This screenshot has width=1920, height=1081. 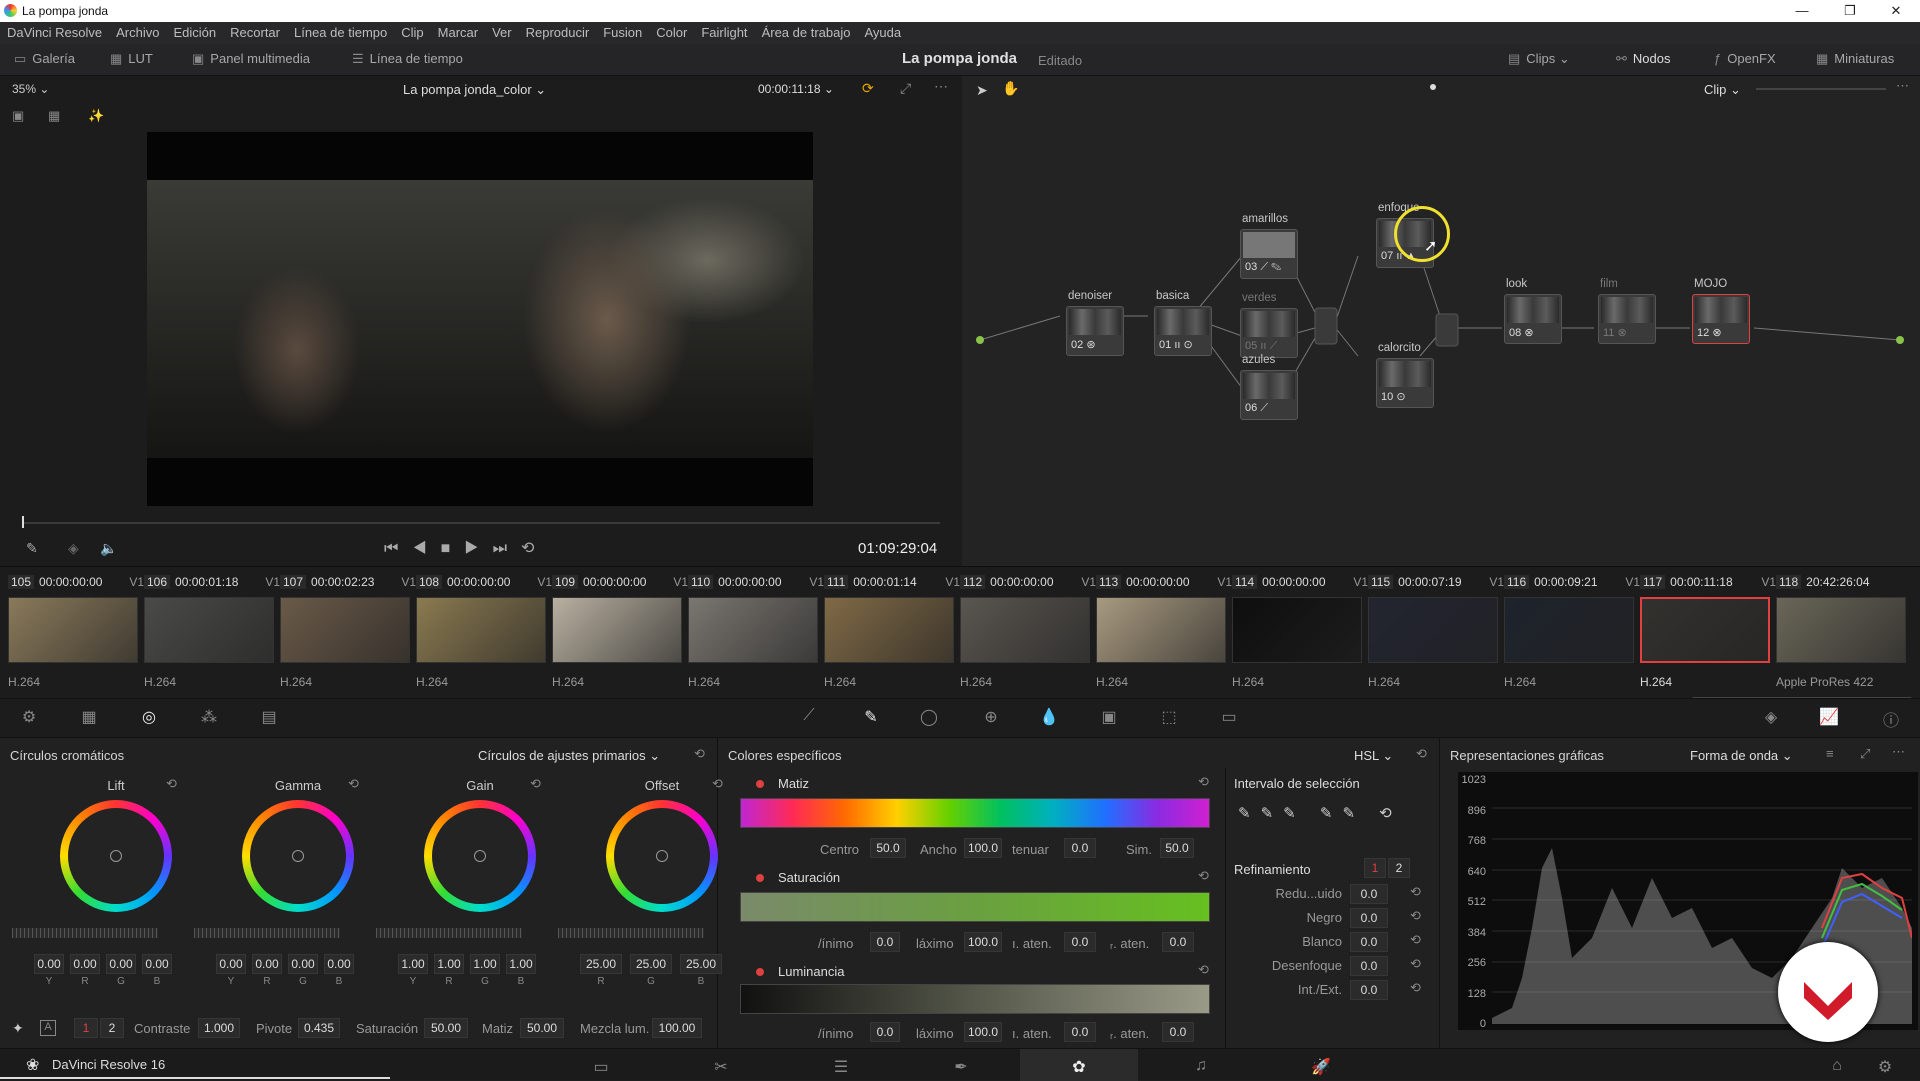 What do you see at coordinates (446, 1028) in the screenshot?
I see `saturacion-field: 50.00` at bounding box center [446, 1028].